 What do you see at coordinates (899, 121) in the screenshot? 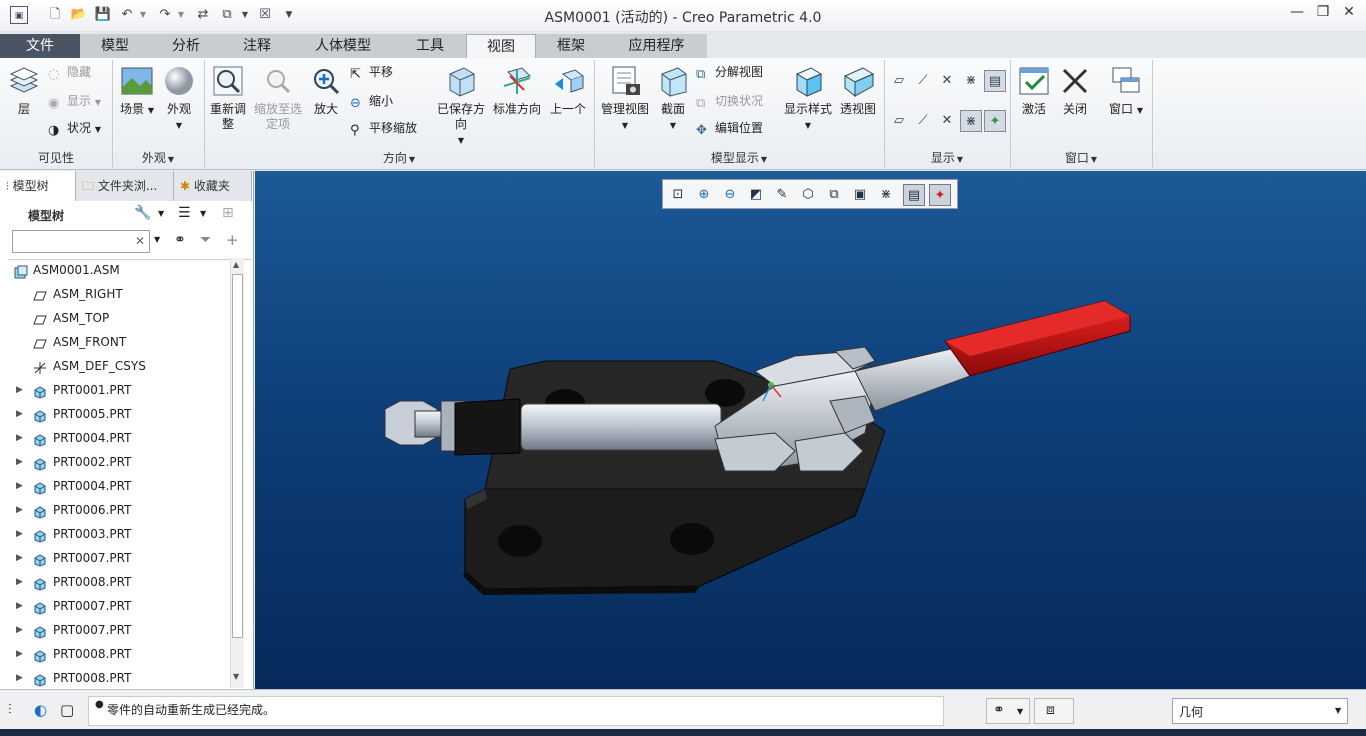
I see `plane-tag-icon: ▱` at bounding box center [899, 121].